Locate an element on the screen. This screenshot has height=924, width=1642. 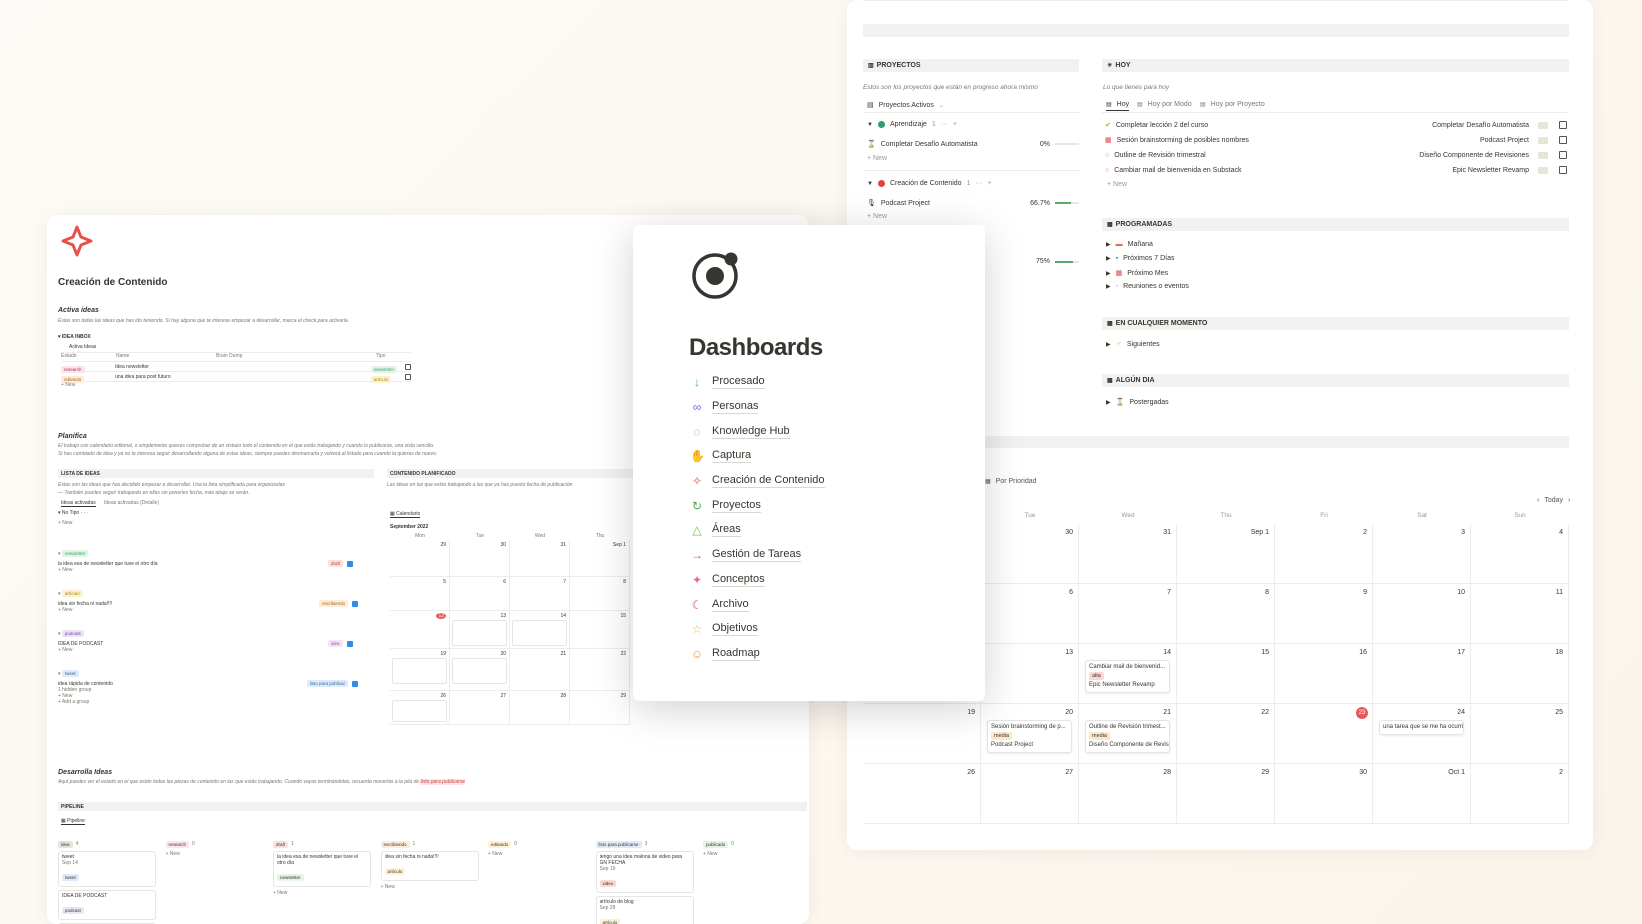
calendar-cell: 13 is located at coordinates (1030, 674).